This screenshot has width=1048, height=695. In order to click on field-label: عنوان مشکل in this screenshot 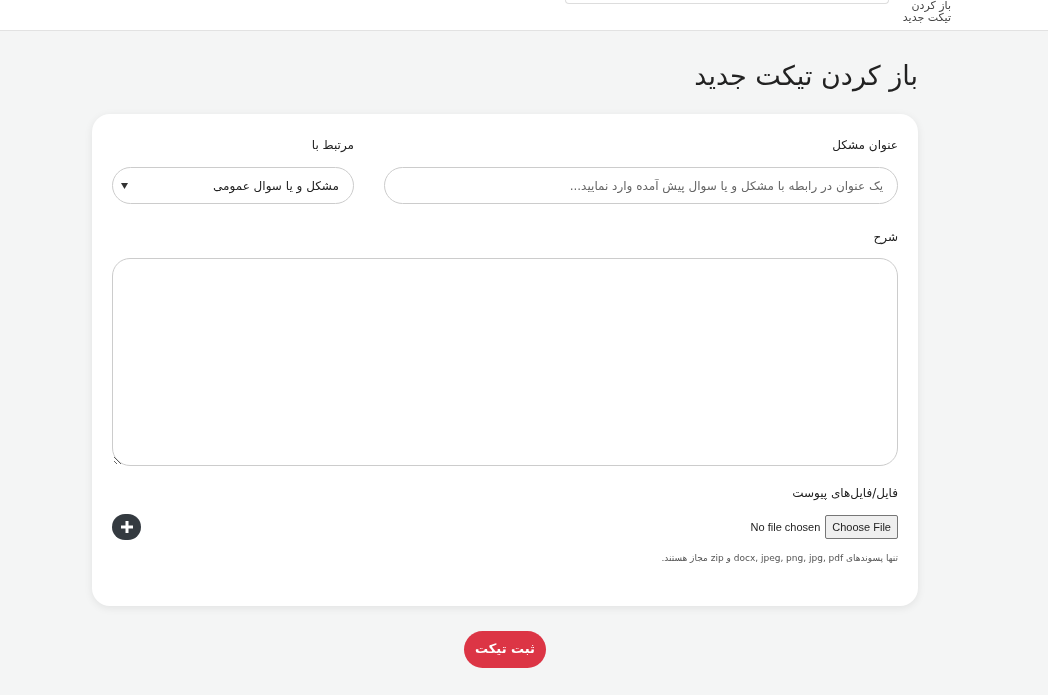, I will do `click(864, 145)`.